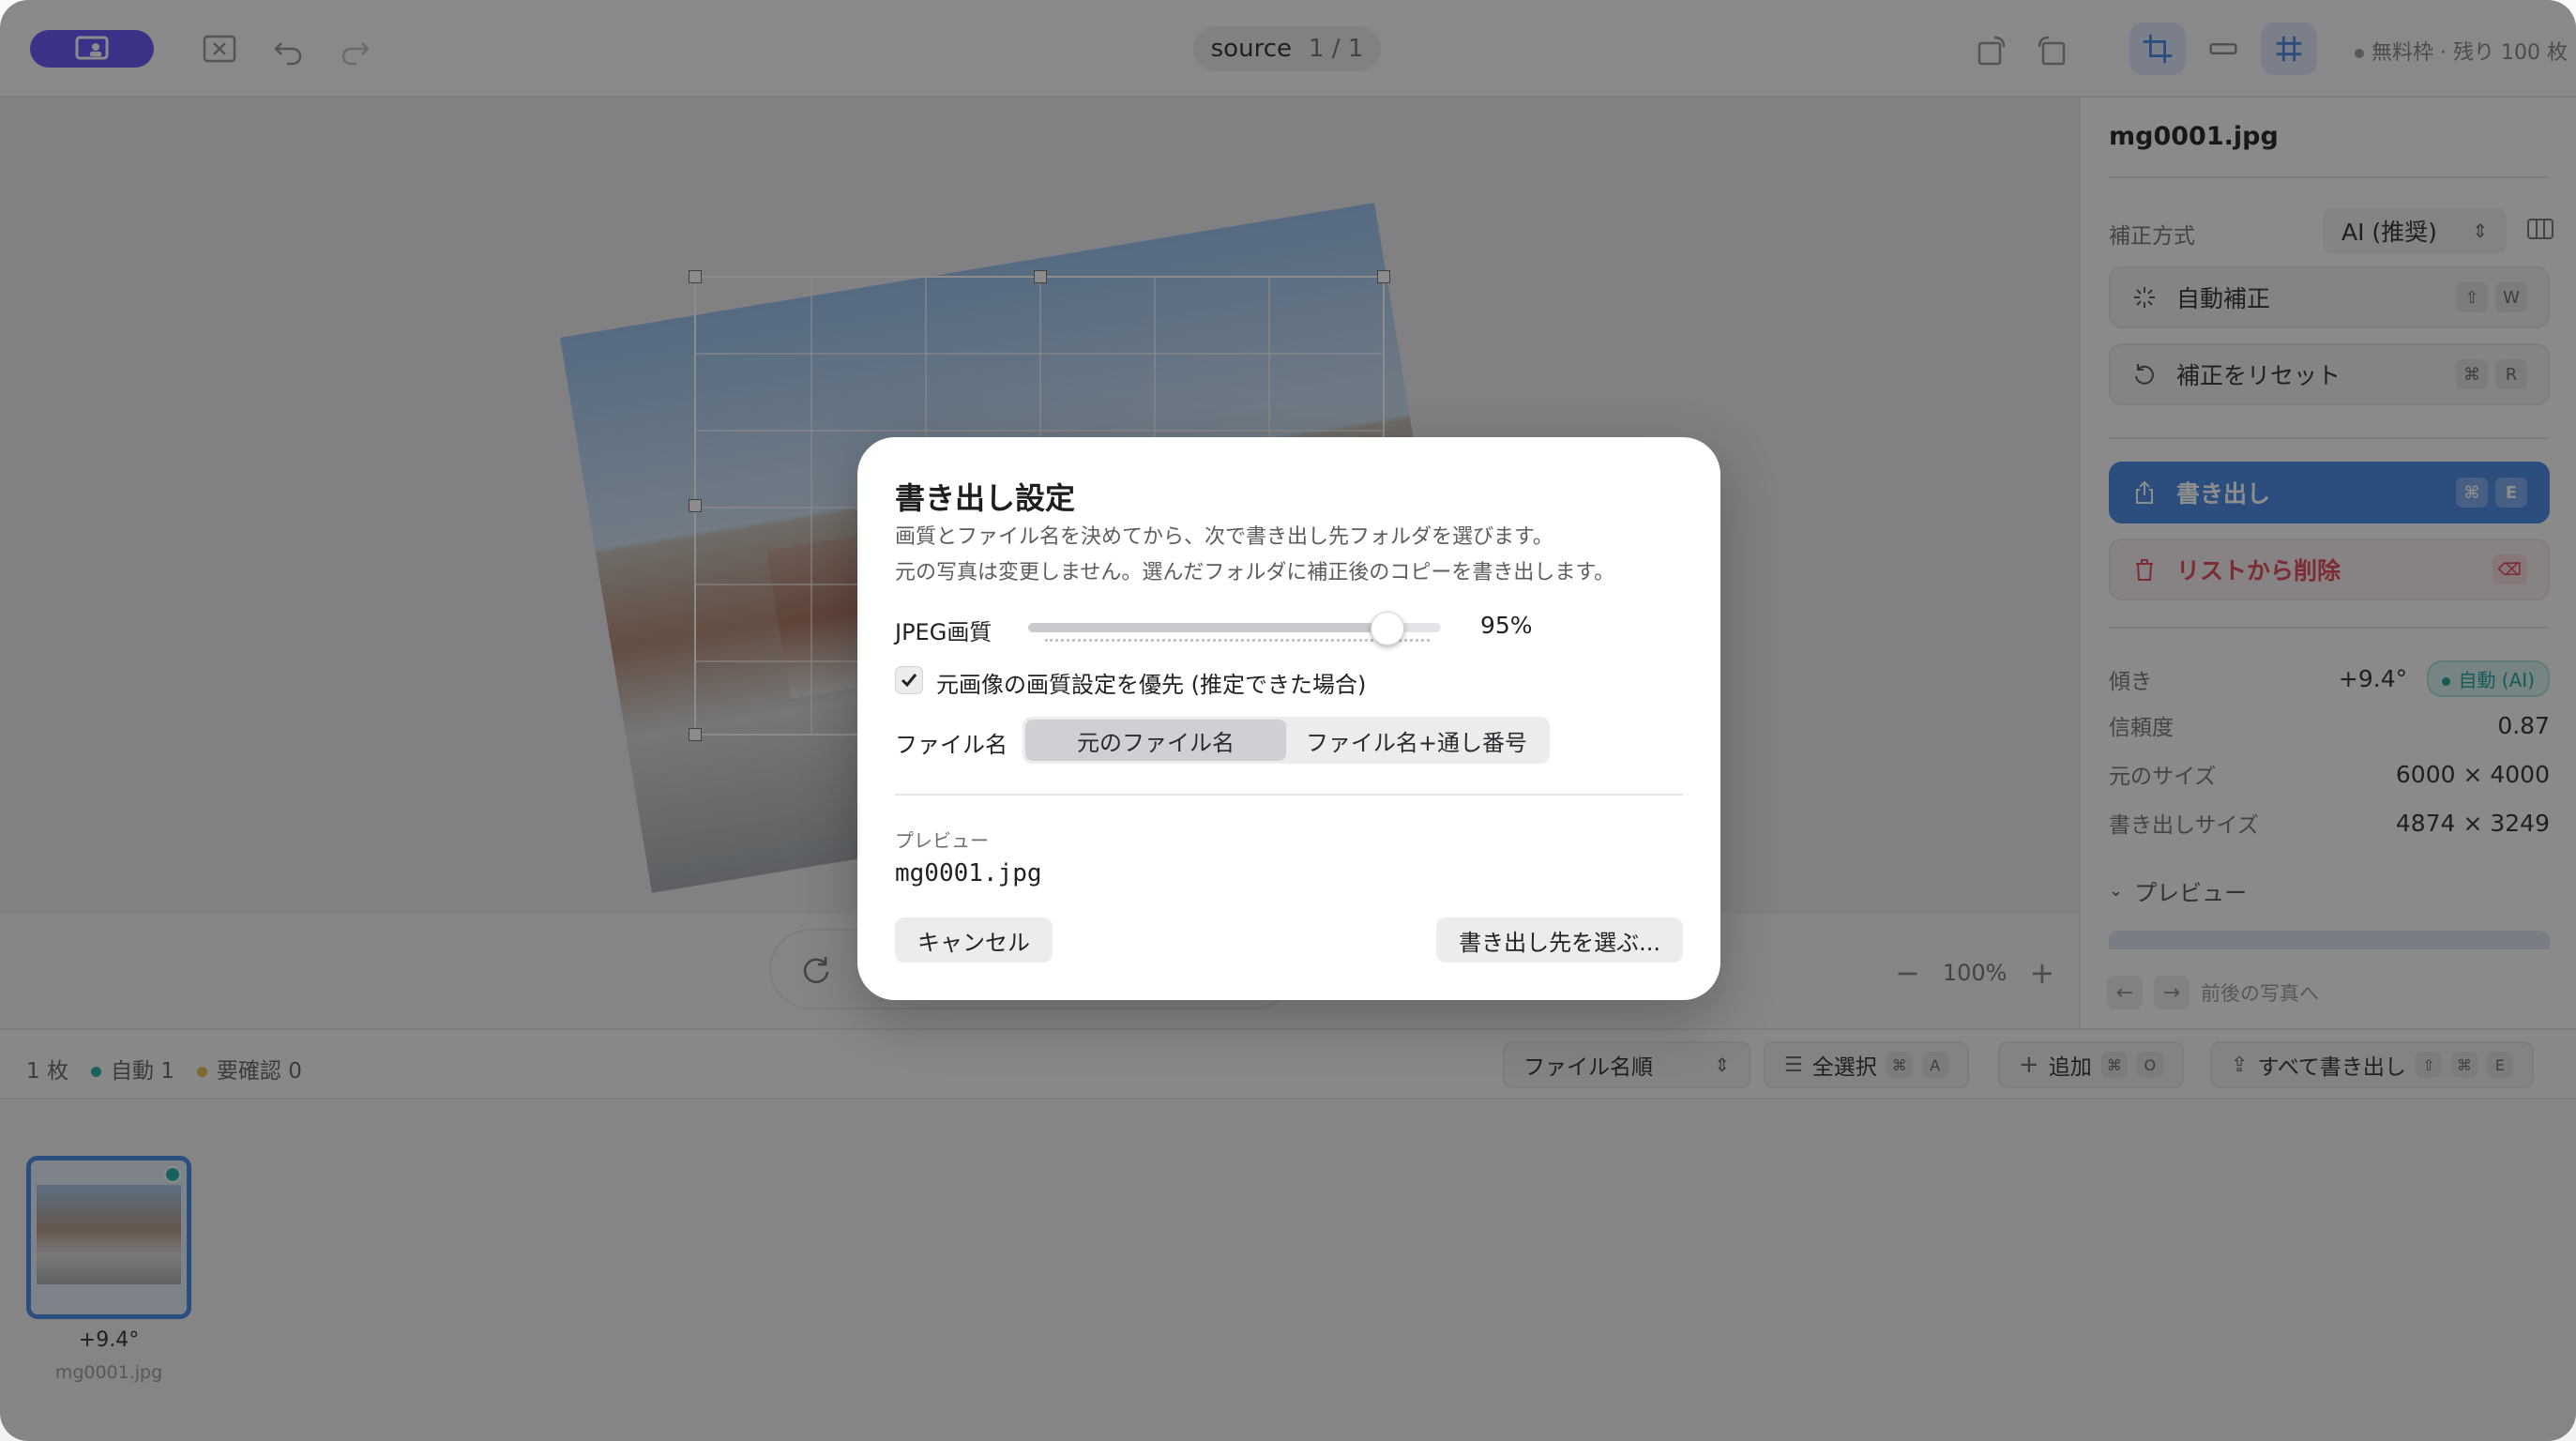 This screenshot has width=2576, height=1441. What do you see at coordinates (1289, 795) in the screenshot?
I see `divider` at bounding box center [1289, 795].